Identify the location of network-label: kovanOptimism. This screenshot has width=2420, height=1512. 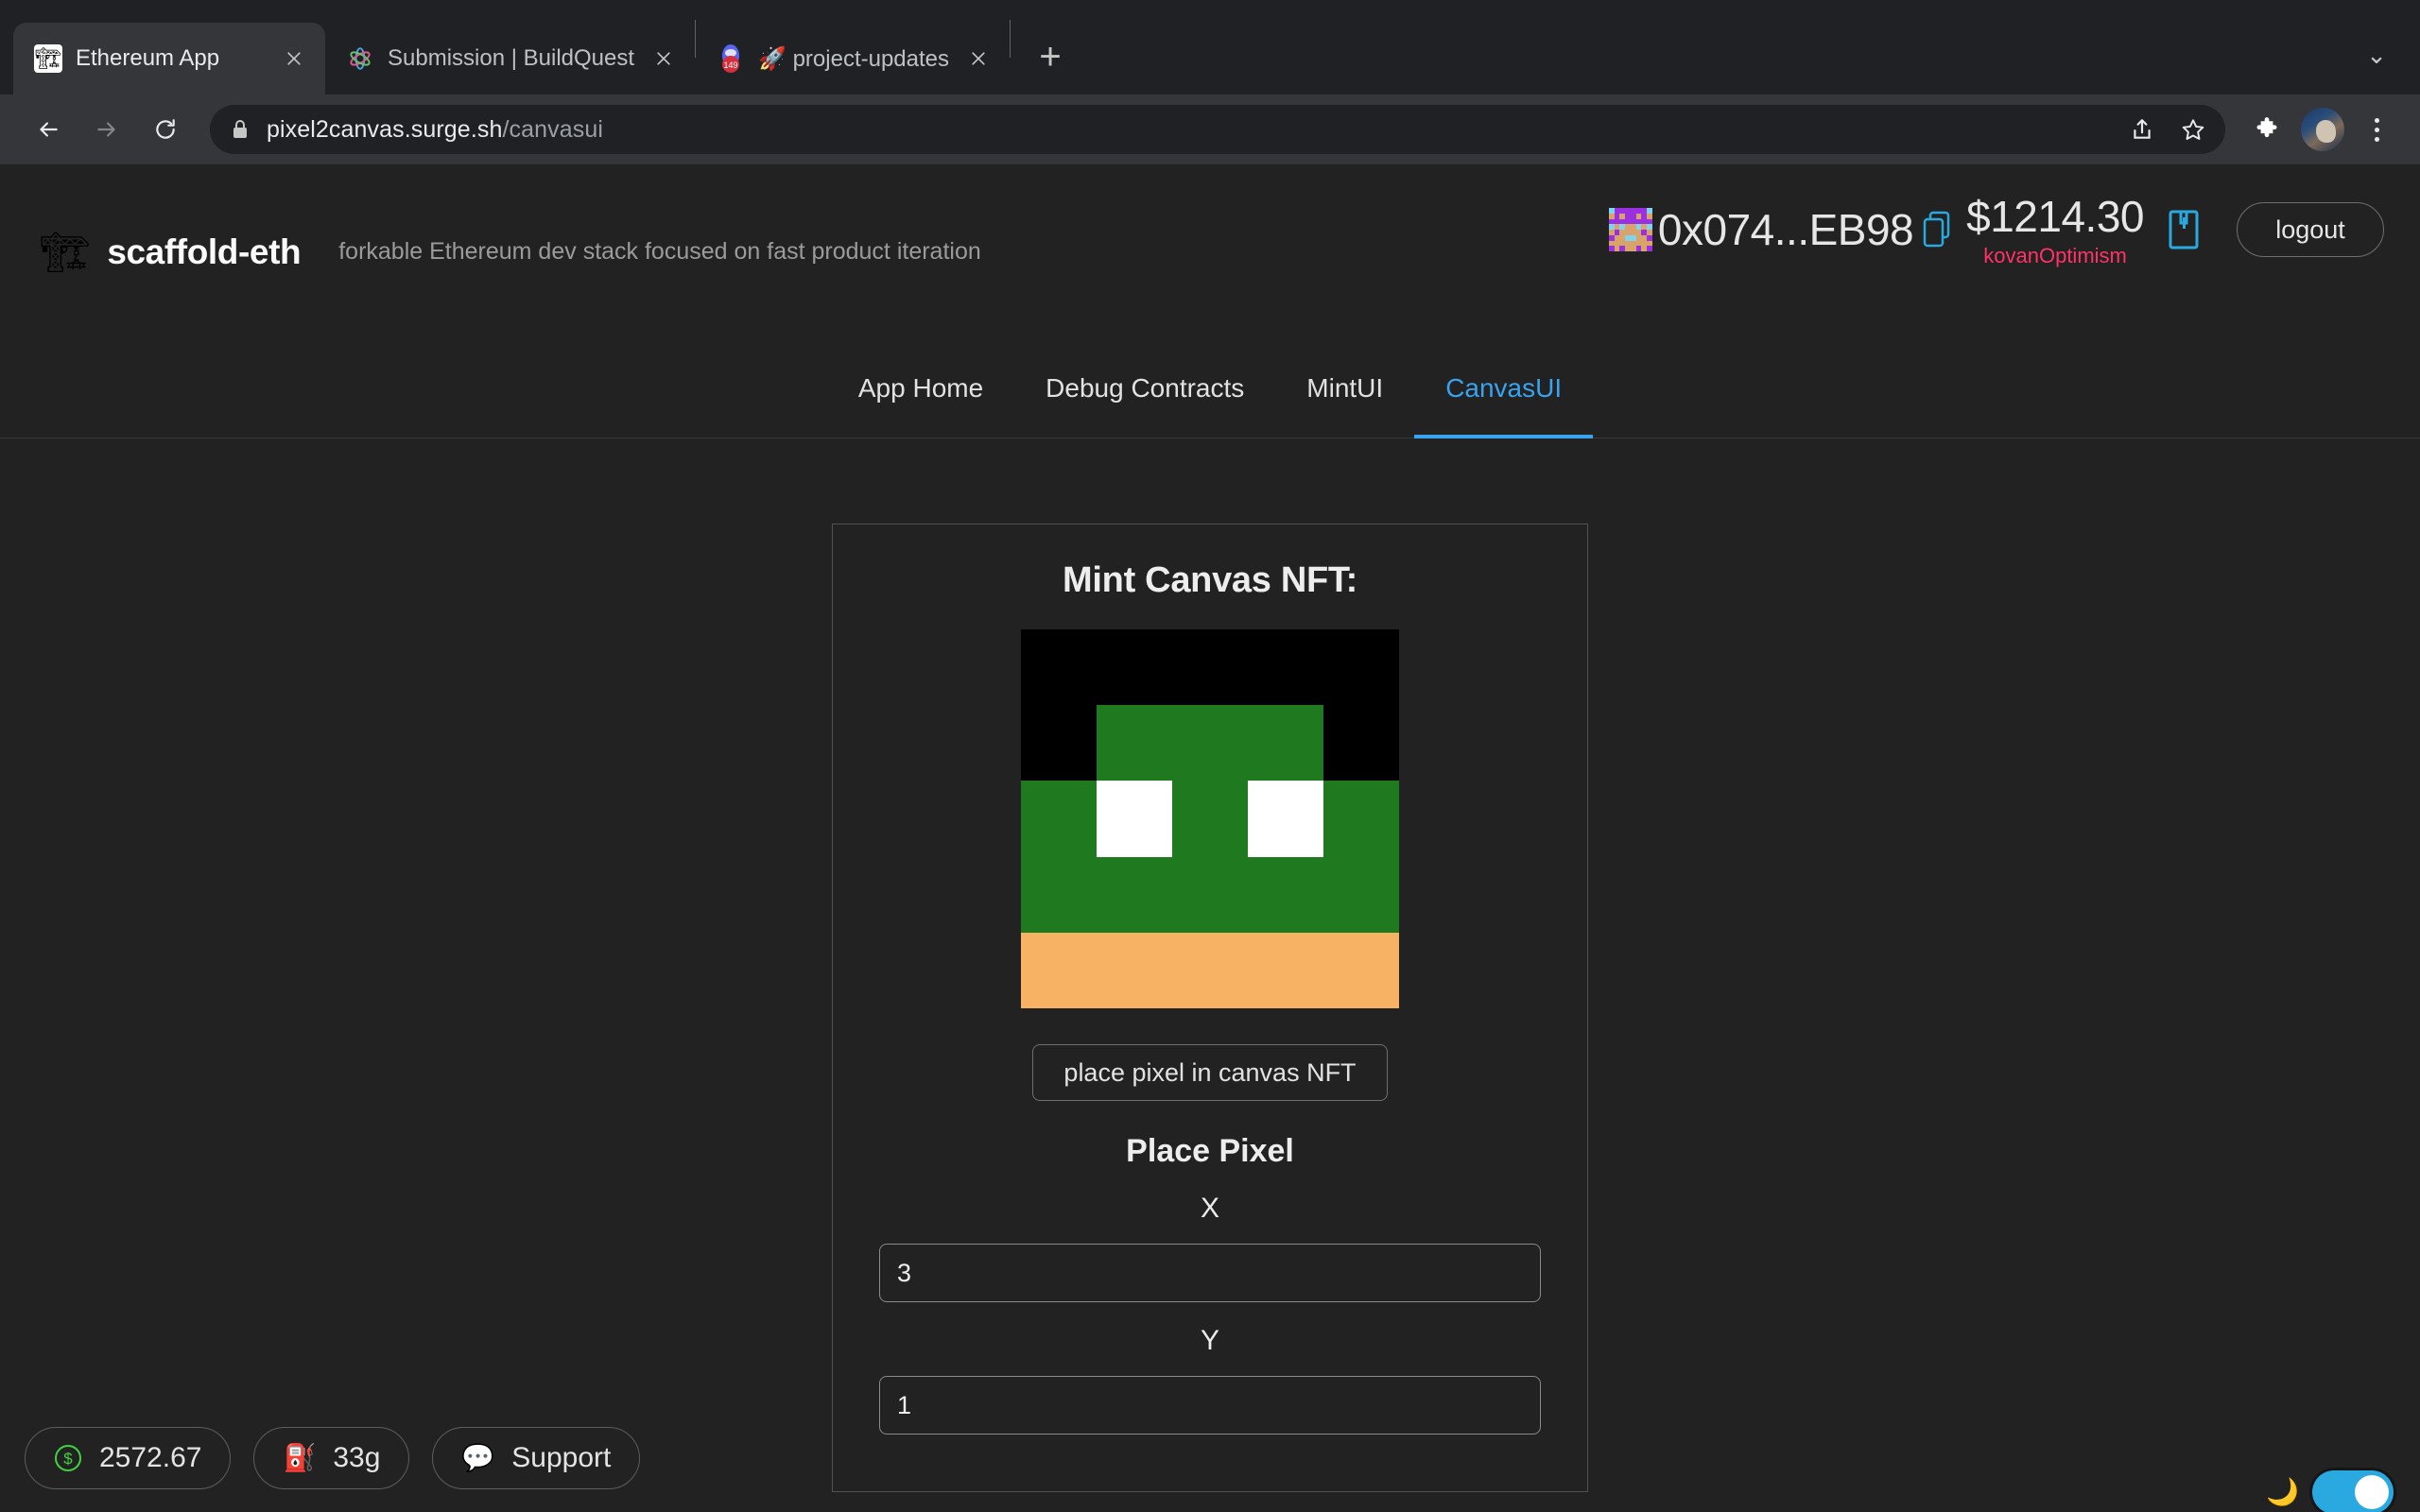
(2055, 255).